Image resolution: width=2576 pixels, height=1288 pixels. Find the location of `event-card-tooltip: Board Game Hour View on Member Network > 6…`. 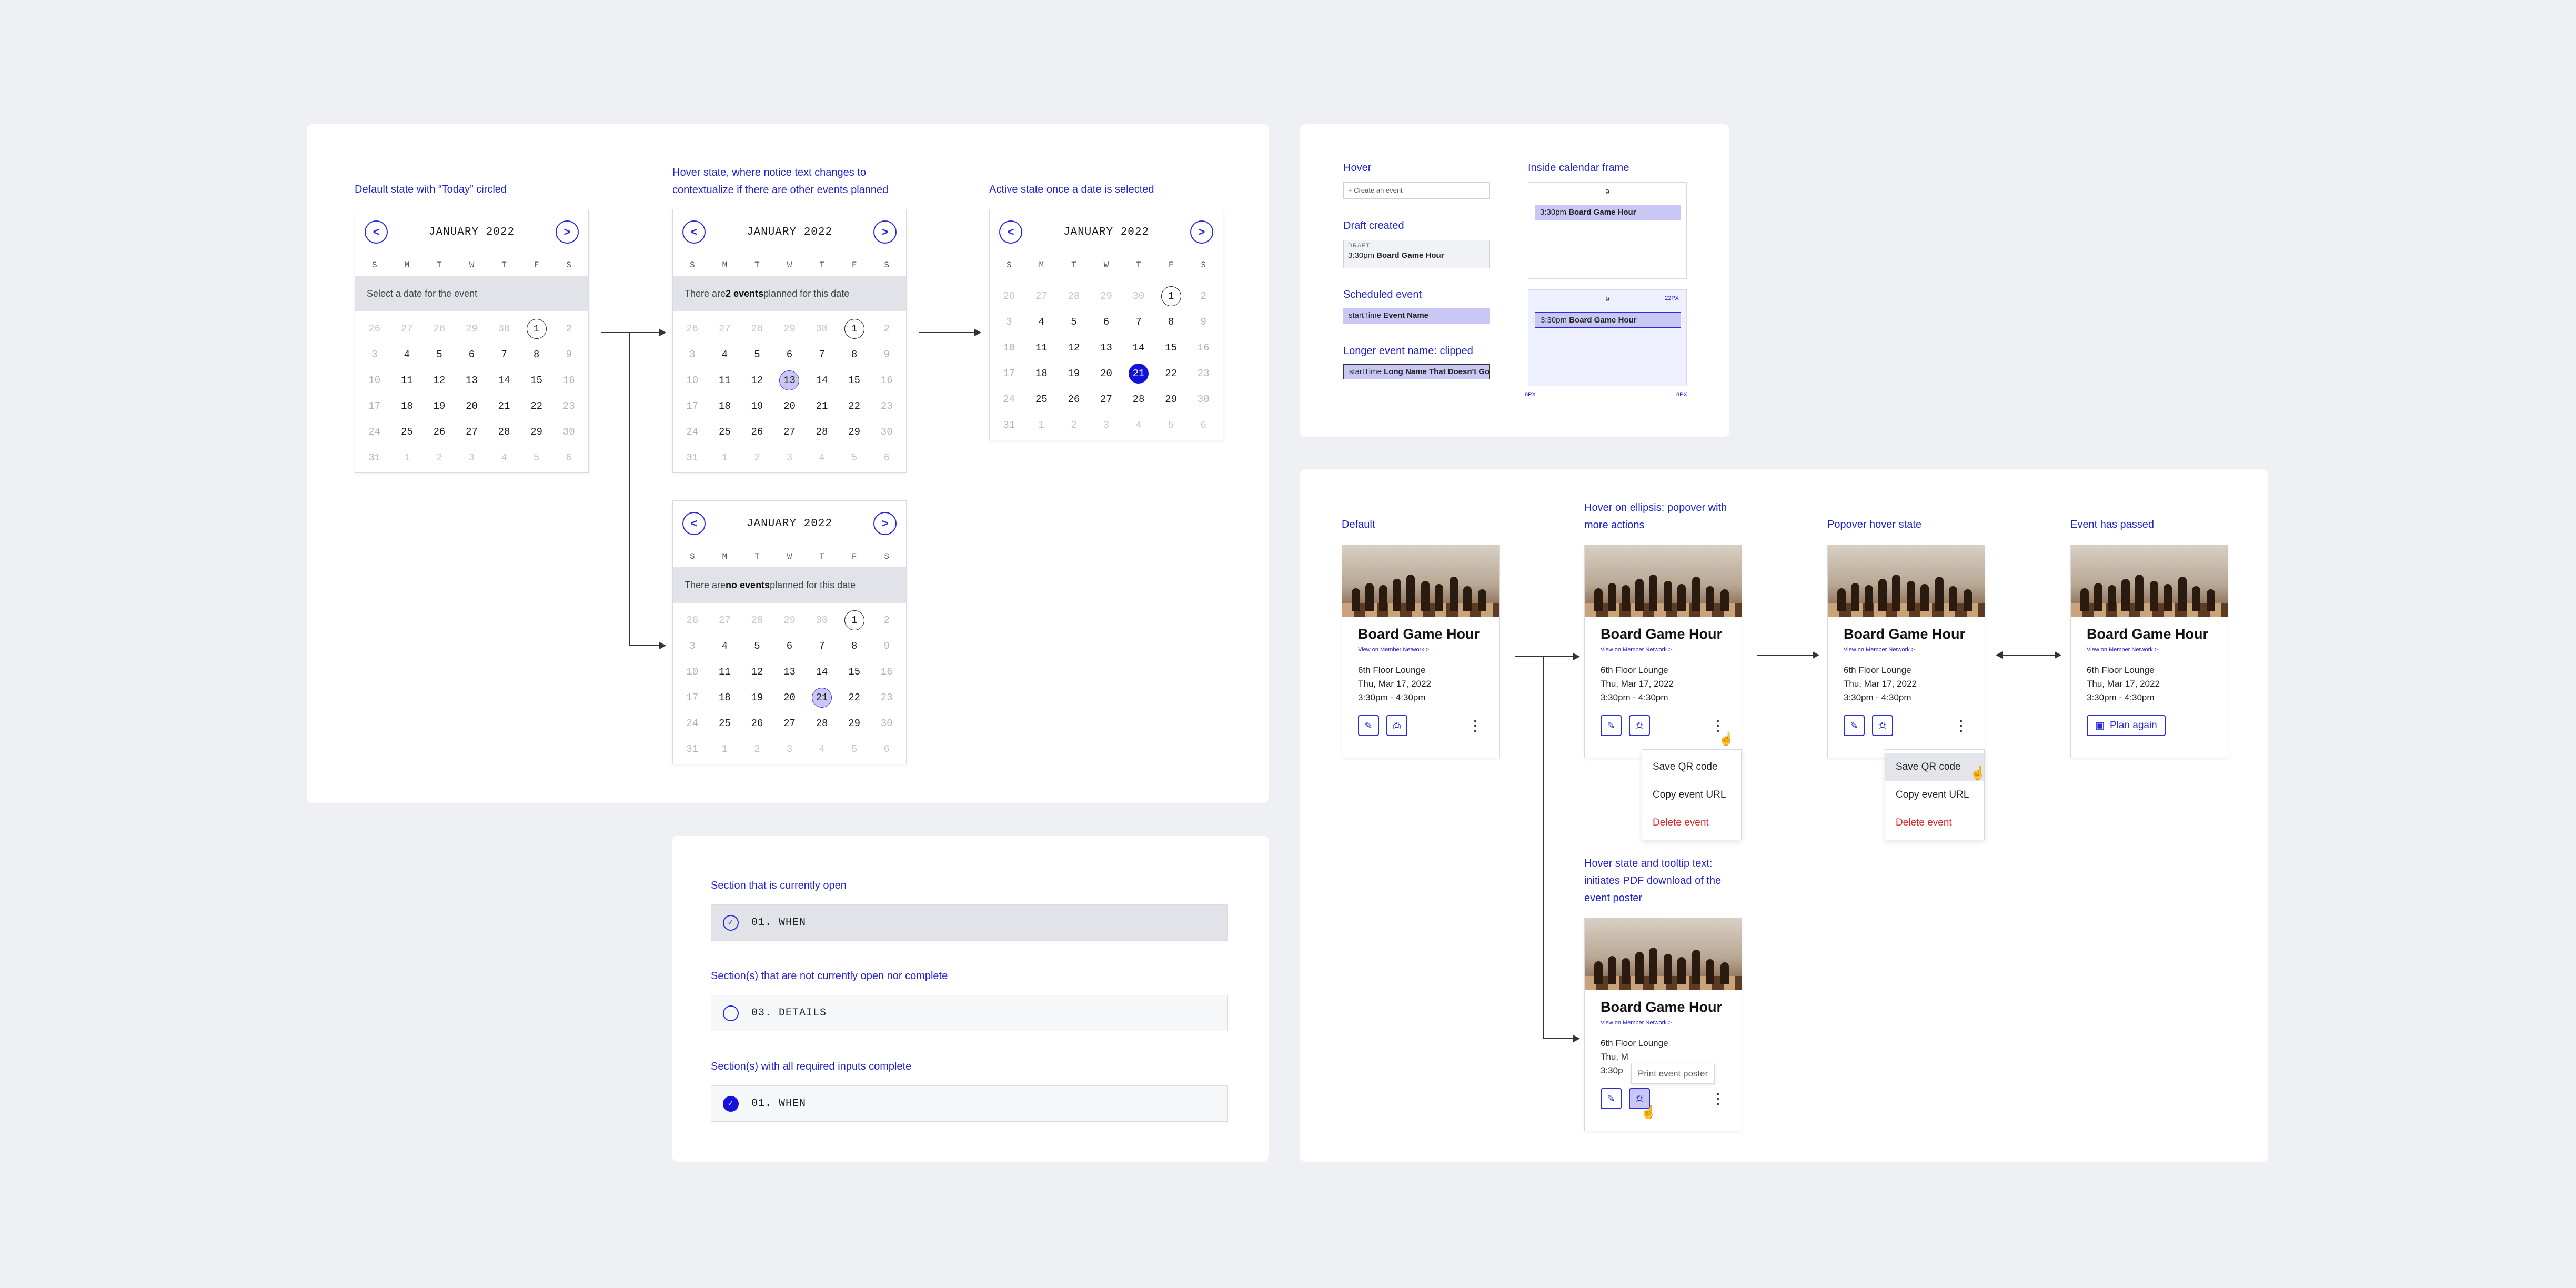

event-card-tooltip: Board Game Hour View on Member Network > 6… is located at coordinates (1663, 1024).